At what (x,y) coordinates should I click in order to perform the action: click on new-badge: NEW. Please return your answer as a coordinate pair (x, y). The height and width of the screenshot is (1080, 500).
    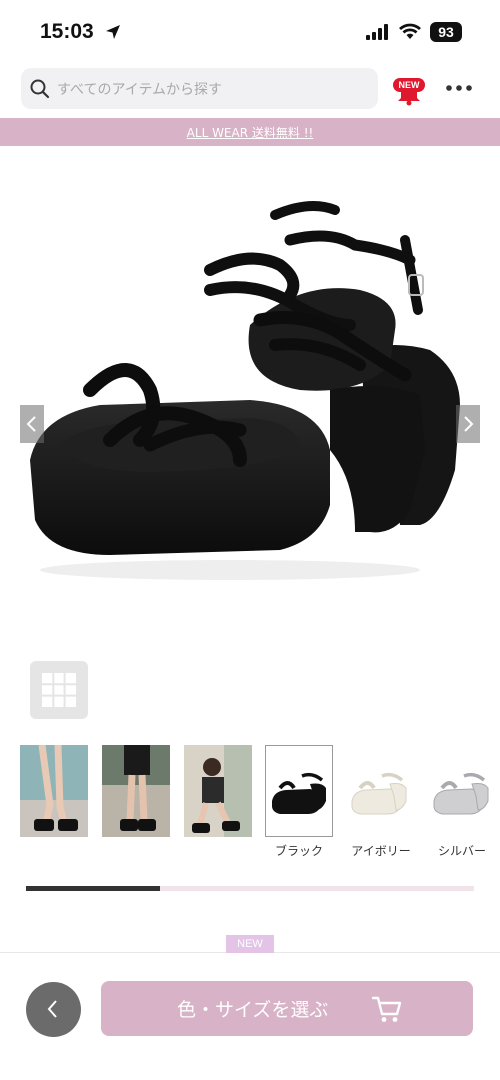
    Looking at the image, I should click on (409, 85).